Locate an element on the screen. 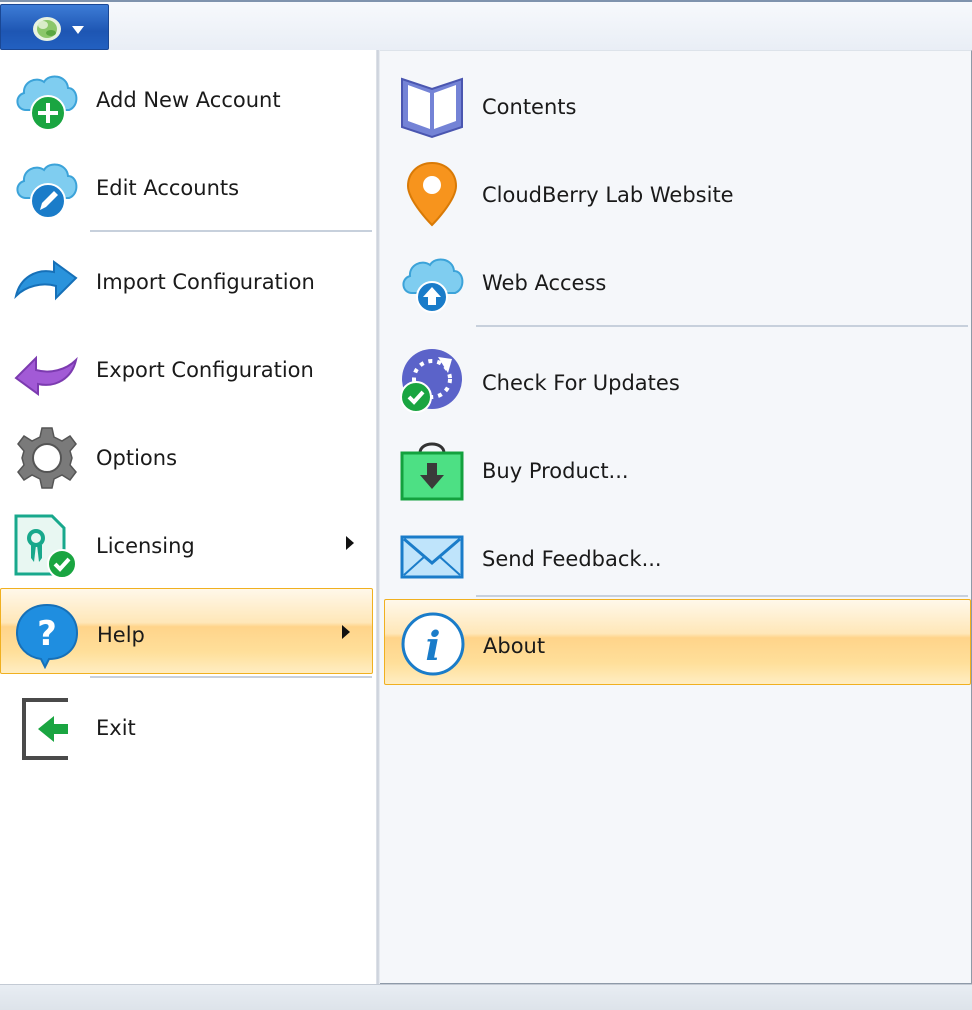 This screenshot has height=1010, width=972. export-arrow-icon is located at coordinates (46, 375).